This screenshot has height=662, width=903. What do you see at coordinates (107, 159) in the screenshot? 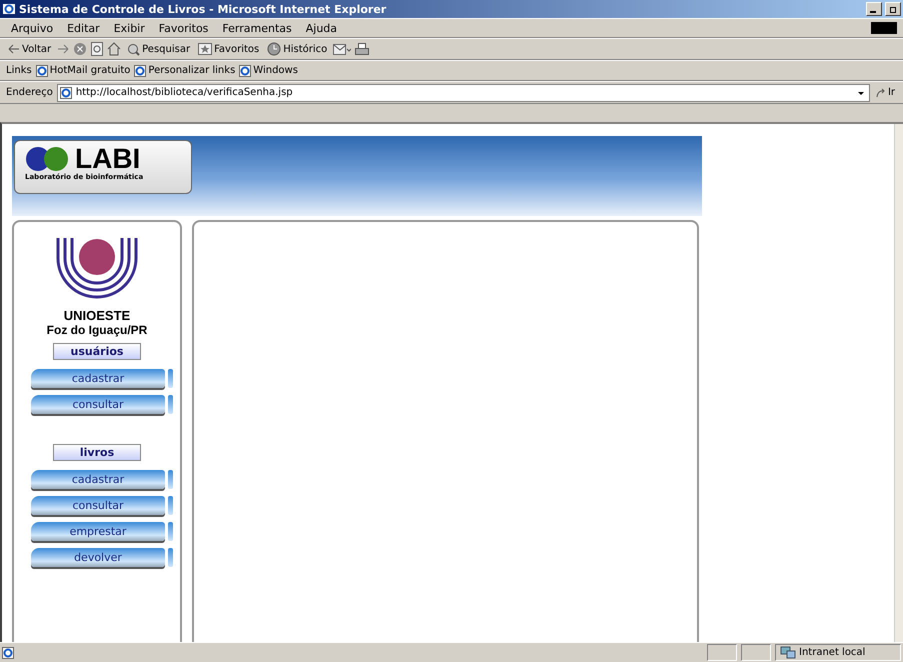
I see `logo-text: LABI` at bounding box center [107, 159].